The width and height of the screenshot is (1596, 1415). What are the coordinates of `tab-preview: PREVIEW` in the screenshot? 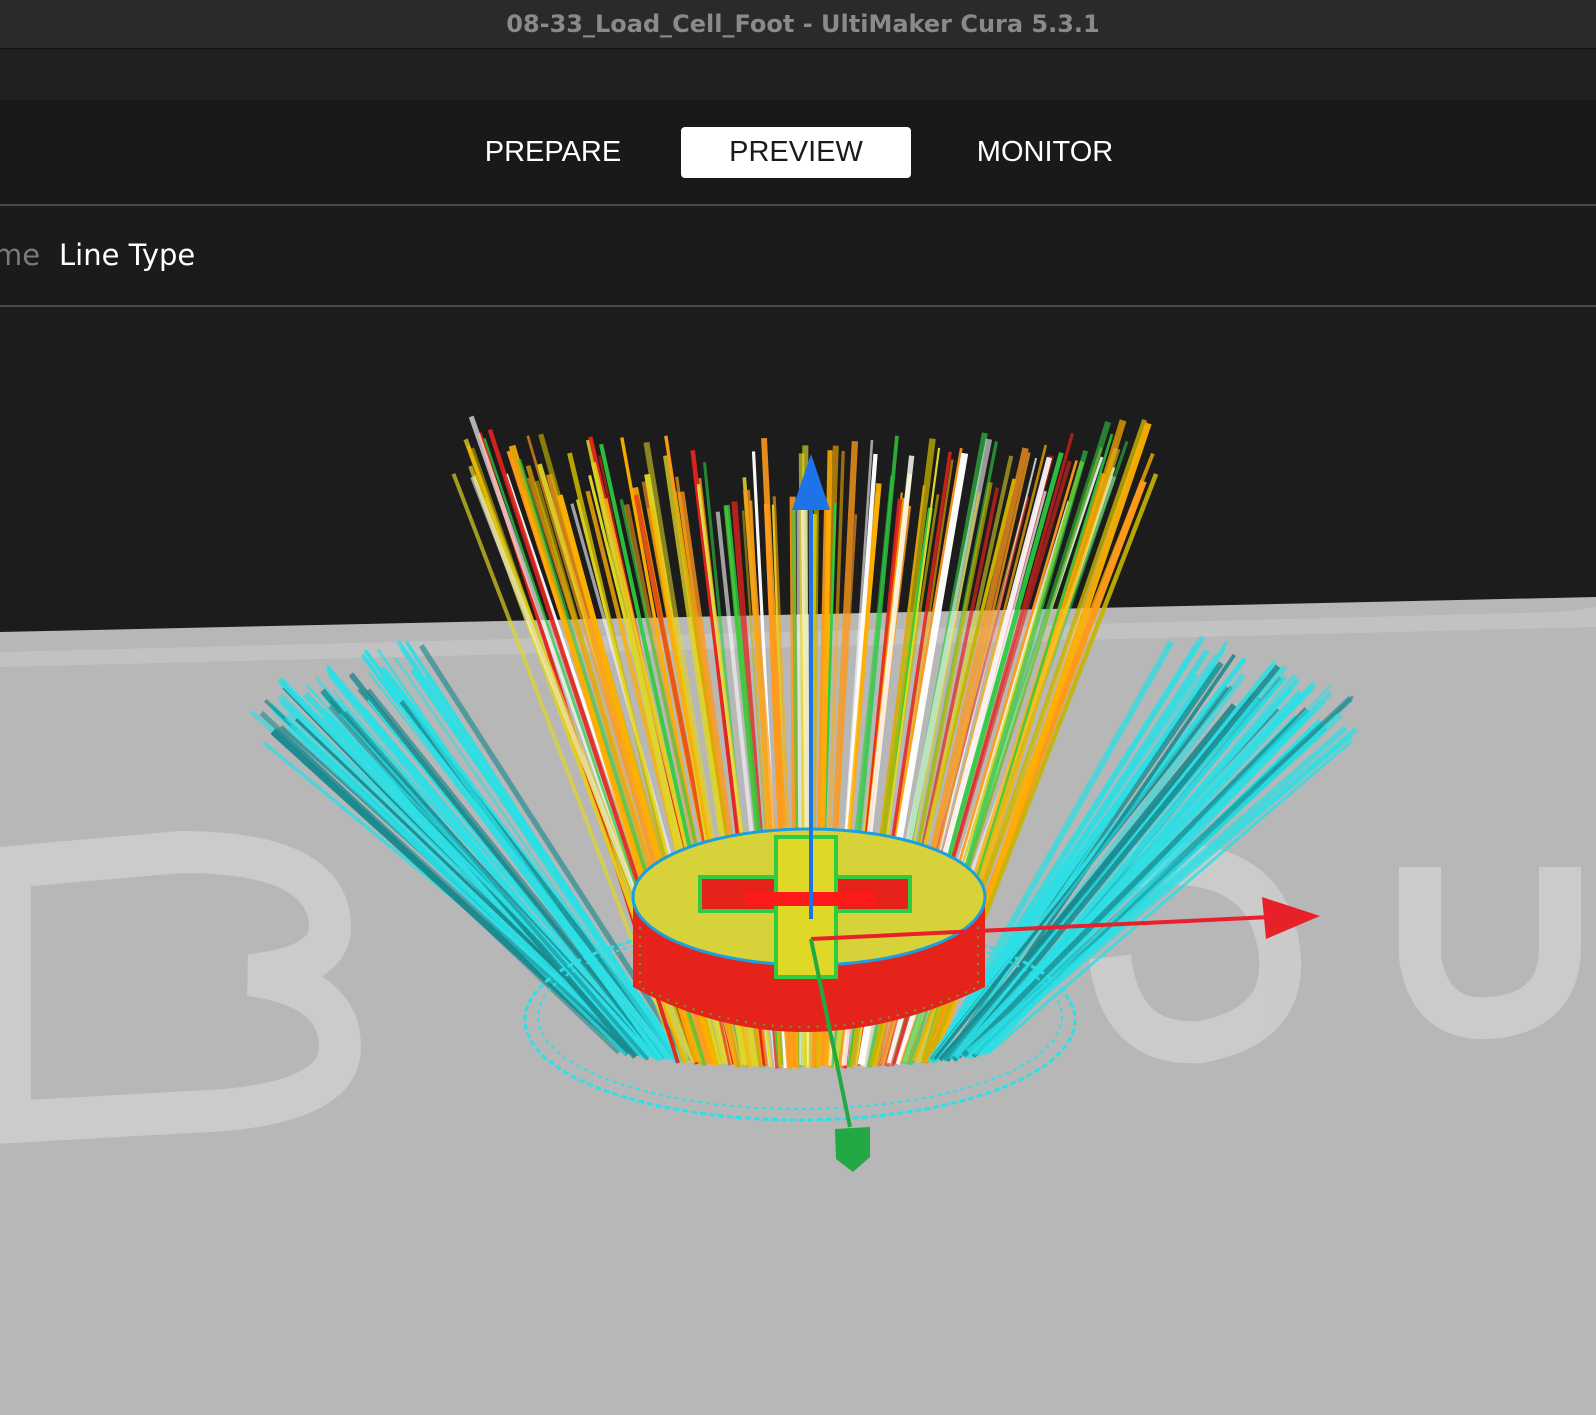 It's located at (796, 152).